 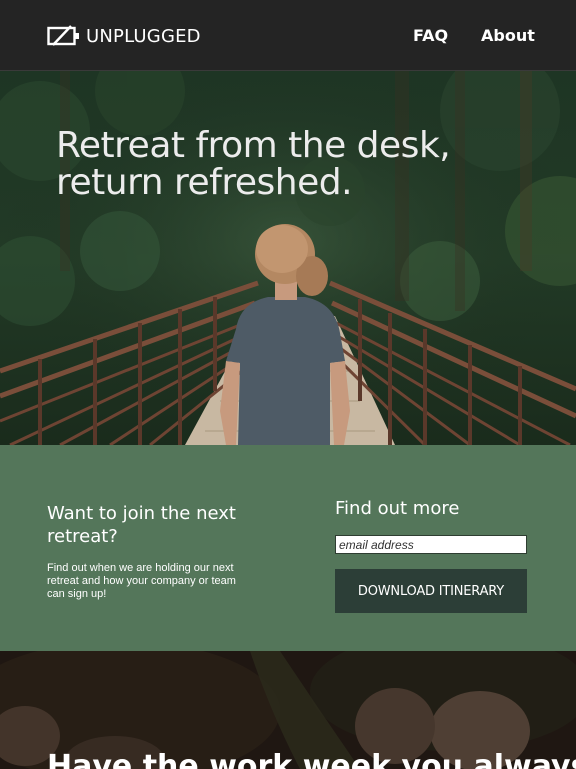 I want to click on unplugged-battery-icon, so click(x=63, y=35).